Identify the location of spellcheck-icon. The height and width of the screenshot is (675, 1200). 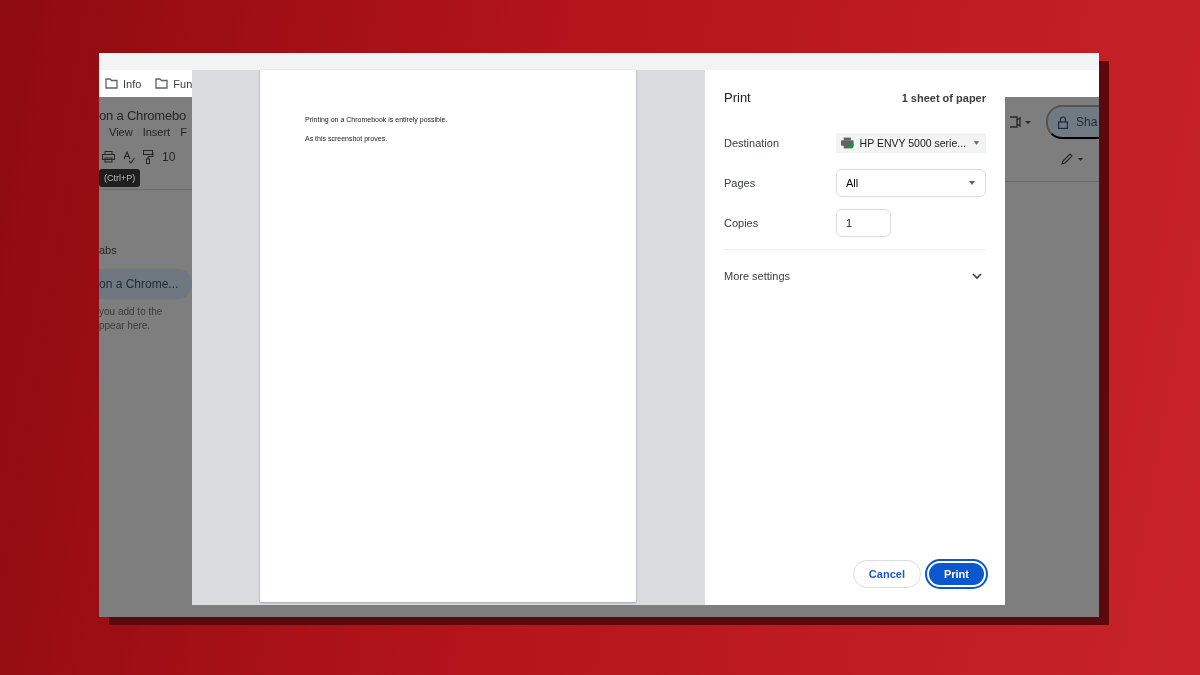
(129, 157).